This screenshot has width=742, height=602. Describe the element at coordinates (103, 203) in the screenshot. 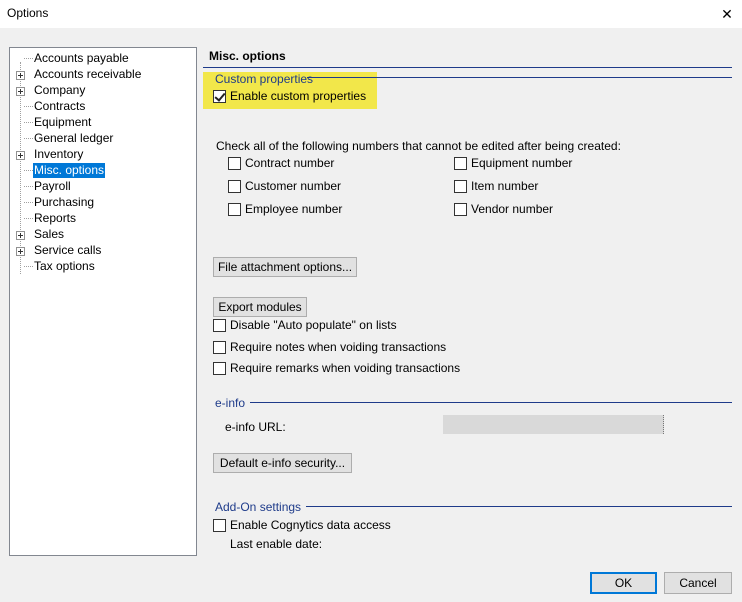

I see `tree-item: Purchasing` at that location.